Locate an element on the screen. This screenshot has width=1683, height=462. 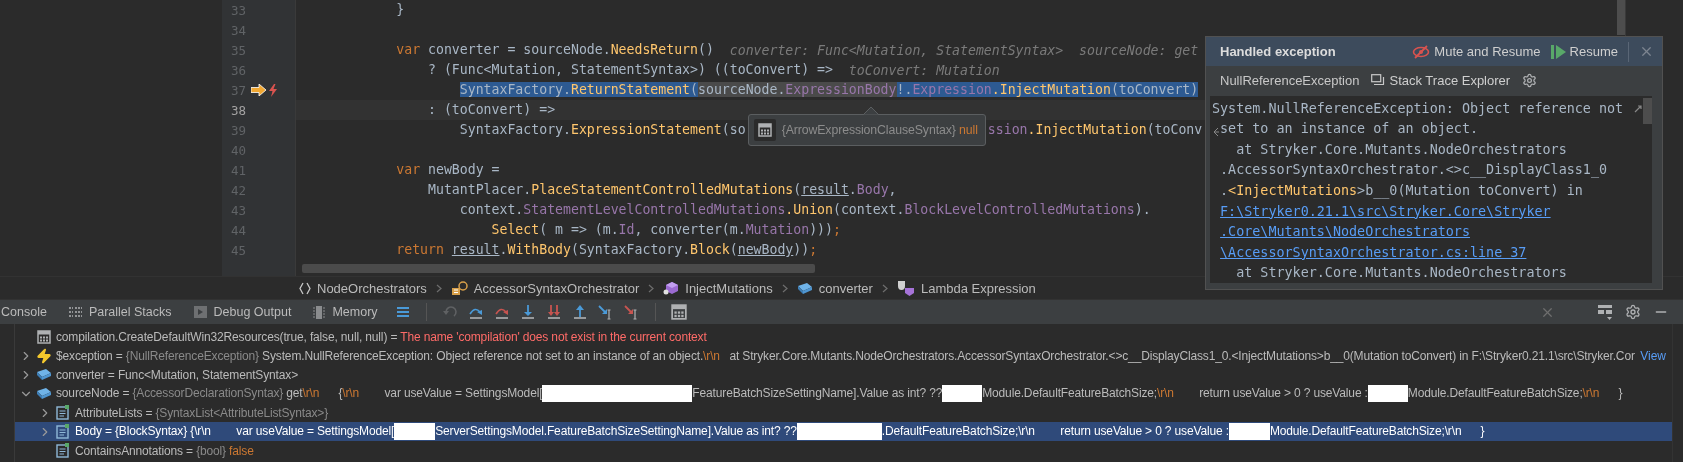
tooltip-value: {ArrowExpressionClauseSyntax} null is located at coordinates (879, 130).